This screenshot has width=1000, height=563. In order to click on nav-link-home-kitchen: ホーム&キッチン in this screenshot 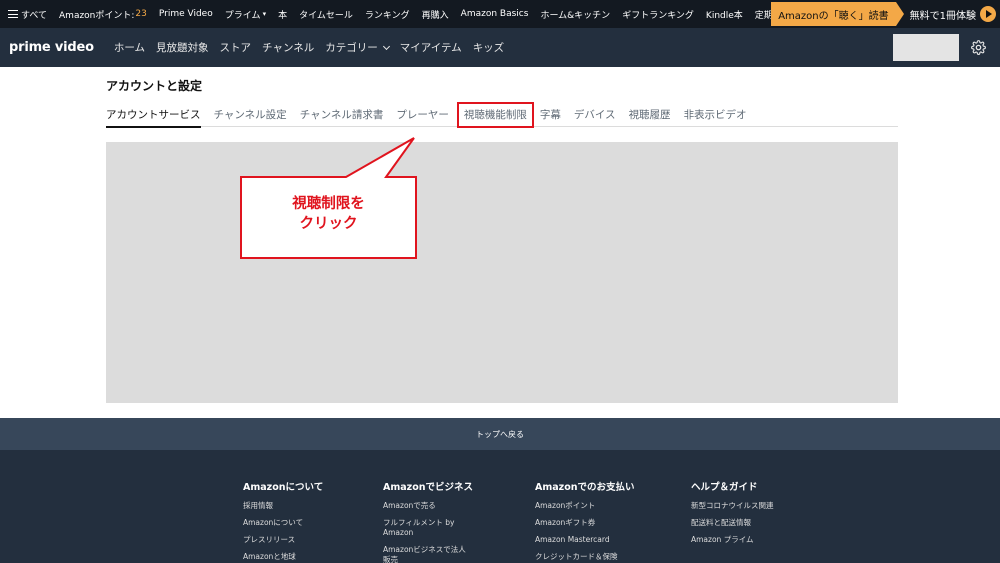, I will do `click(575, 14)`.